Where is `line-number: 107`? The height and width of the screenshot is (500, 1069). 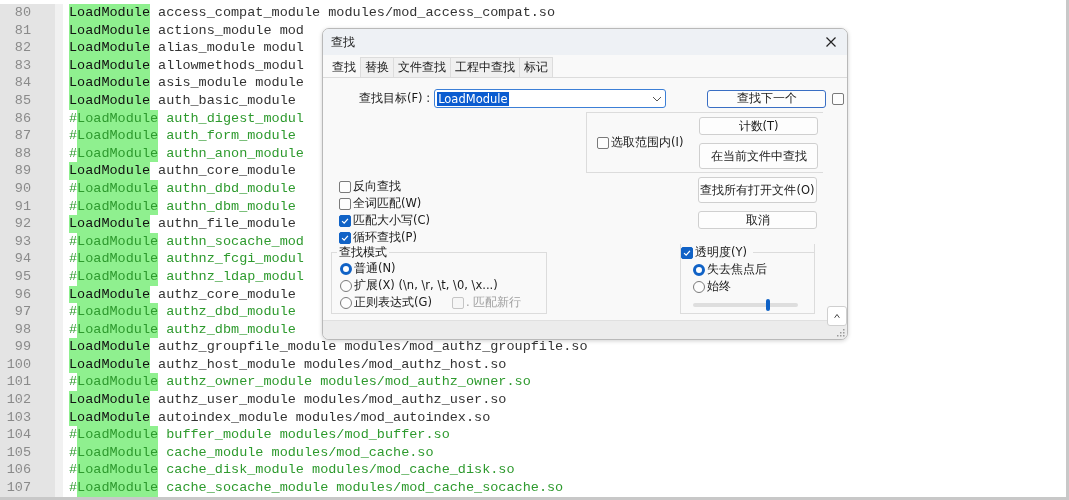
line-number: 107 is located at coordinates (18, 488).